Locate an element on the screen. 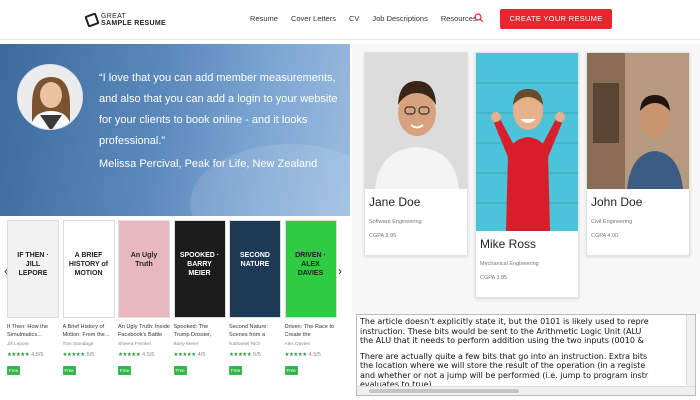  nav-resume: Resume is located at coordinates (264, 18).